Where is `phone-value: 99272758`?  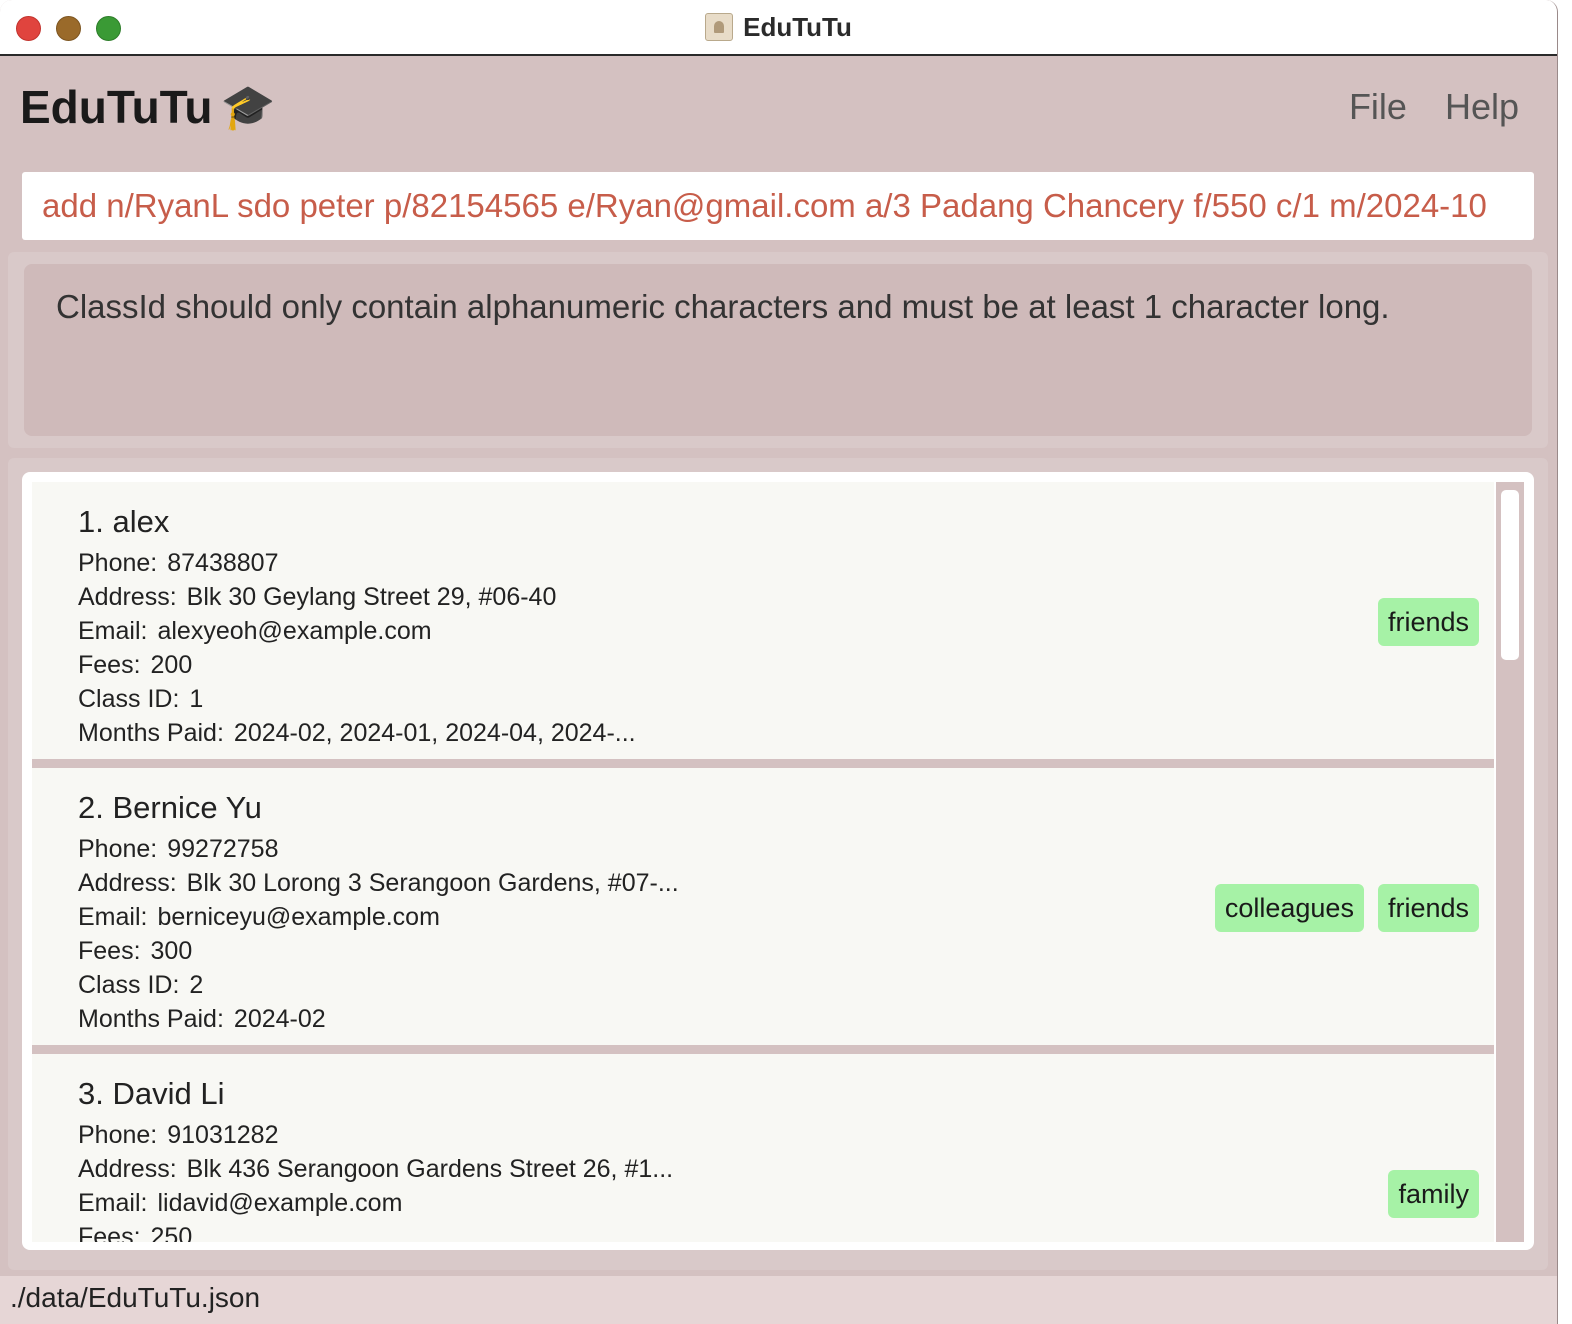 phone-value: 99272758 is located at coordinates (223, 849).